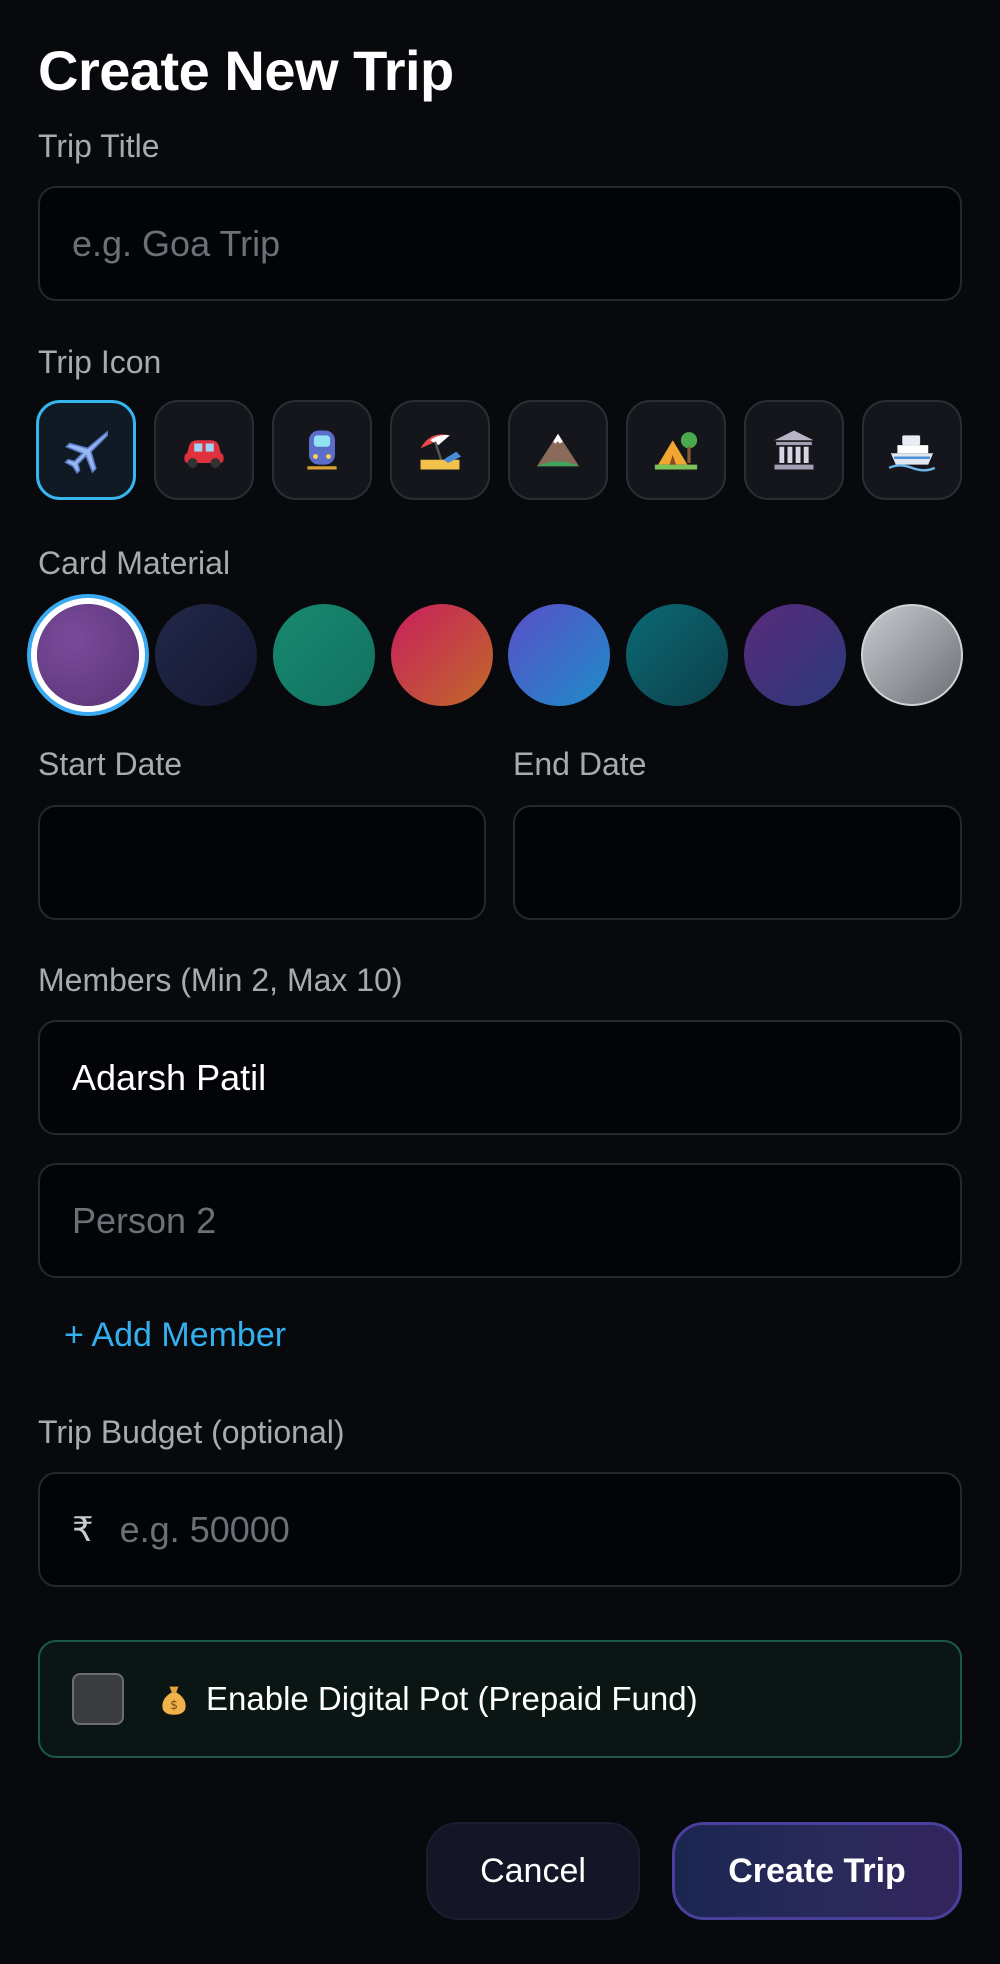 This screenshot has height=1964, width=1000. I want to click on trip-icon-picker, so click(500, 451).